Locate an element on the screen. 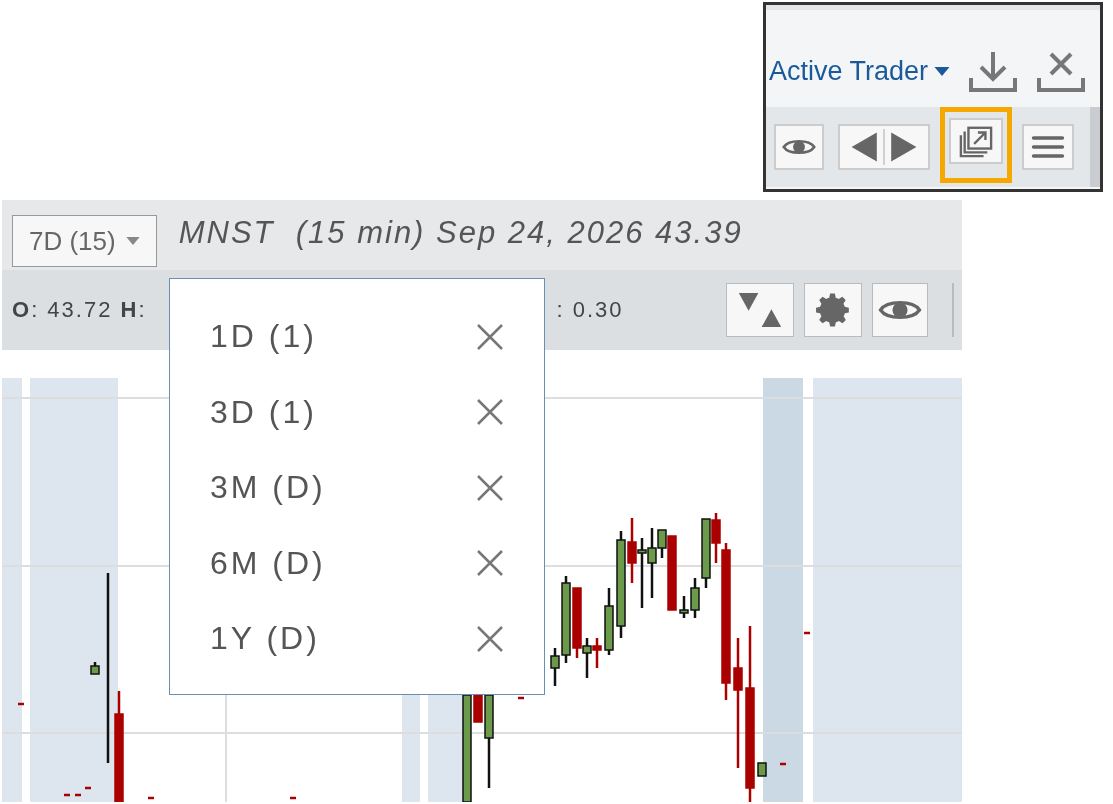 This screenshot has width=1113, height=804. workspace-dropdown: Active Trader is located at coordinates (859, 71).